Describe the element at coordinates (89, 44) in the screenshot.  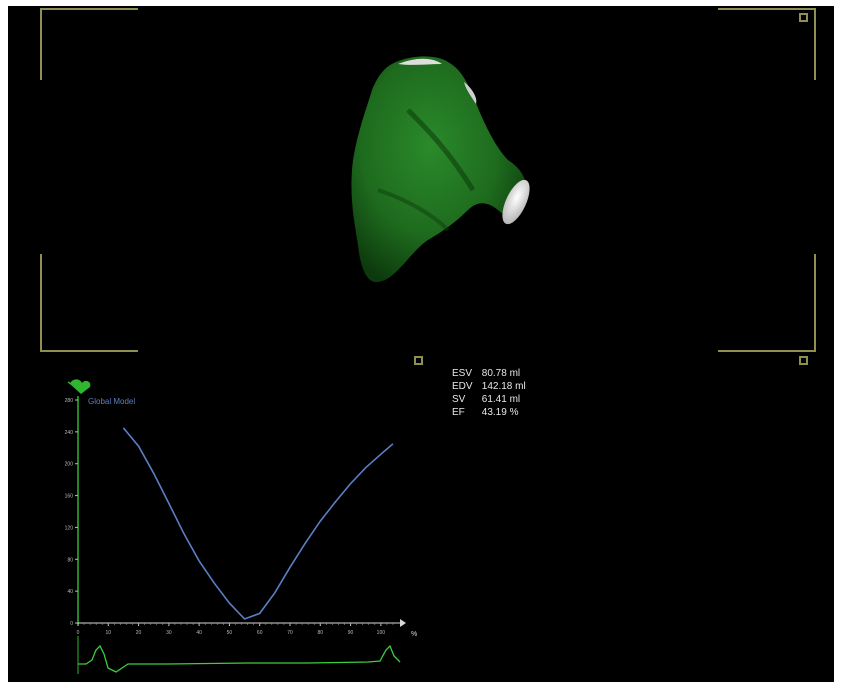
I see `frame-corner-top-left` at that location.